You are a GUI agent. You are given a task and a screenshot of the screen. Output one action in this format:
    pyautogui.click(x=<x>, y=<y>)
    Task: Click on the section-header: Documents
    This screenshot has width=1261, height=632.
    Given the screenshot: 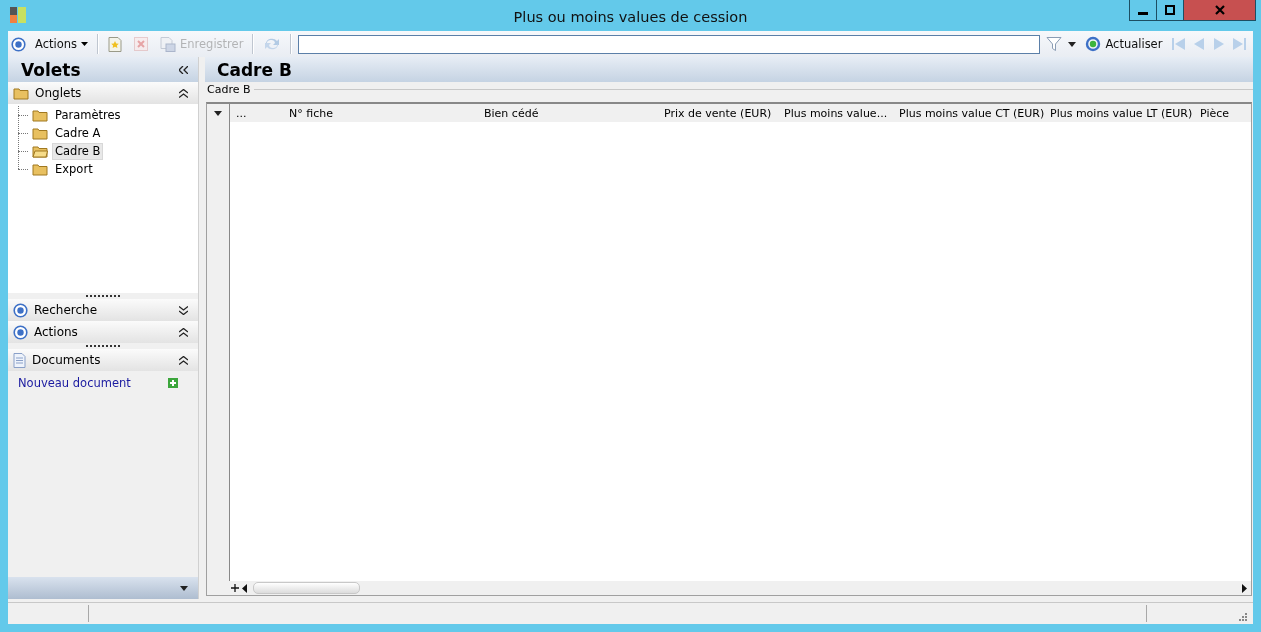 What is the action you would take?
    pyautogui.click(x=103, y=360)
    